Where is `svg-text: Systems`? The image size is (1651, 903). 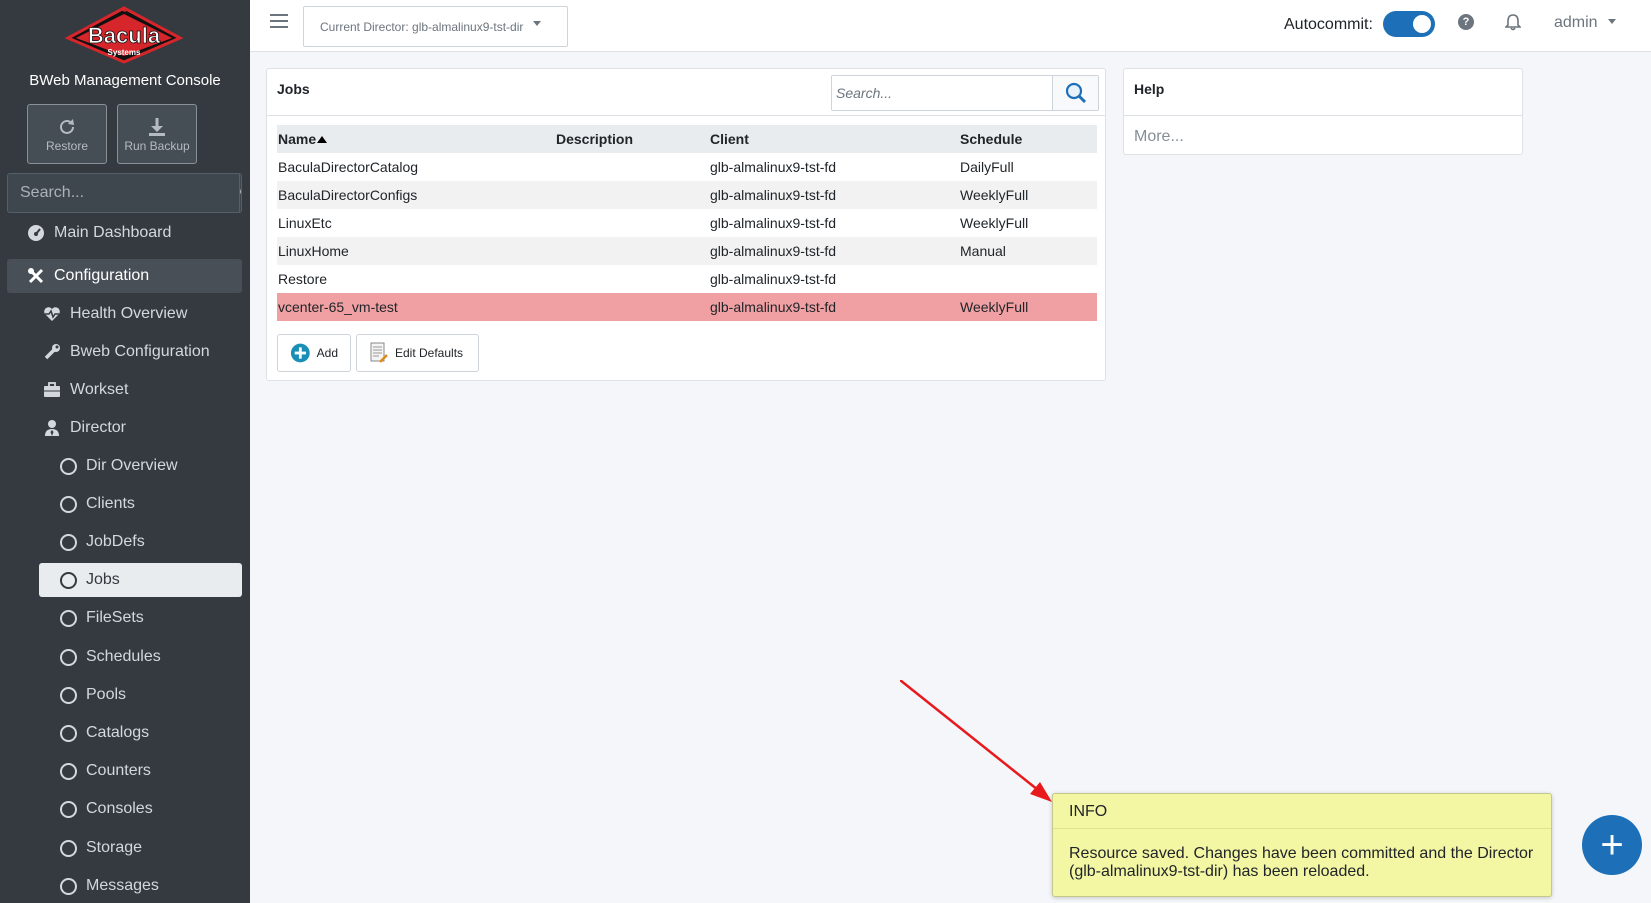
svg-text: Systems is located at coordinates (124, 52).